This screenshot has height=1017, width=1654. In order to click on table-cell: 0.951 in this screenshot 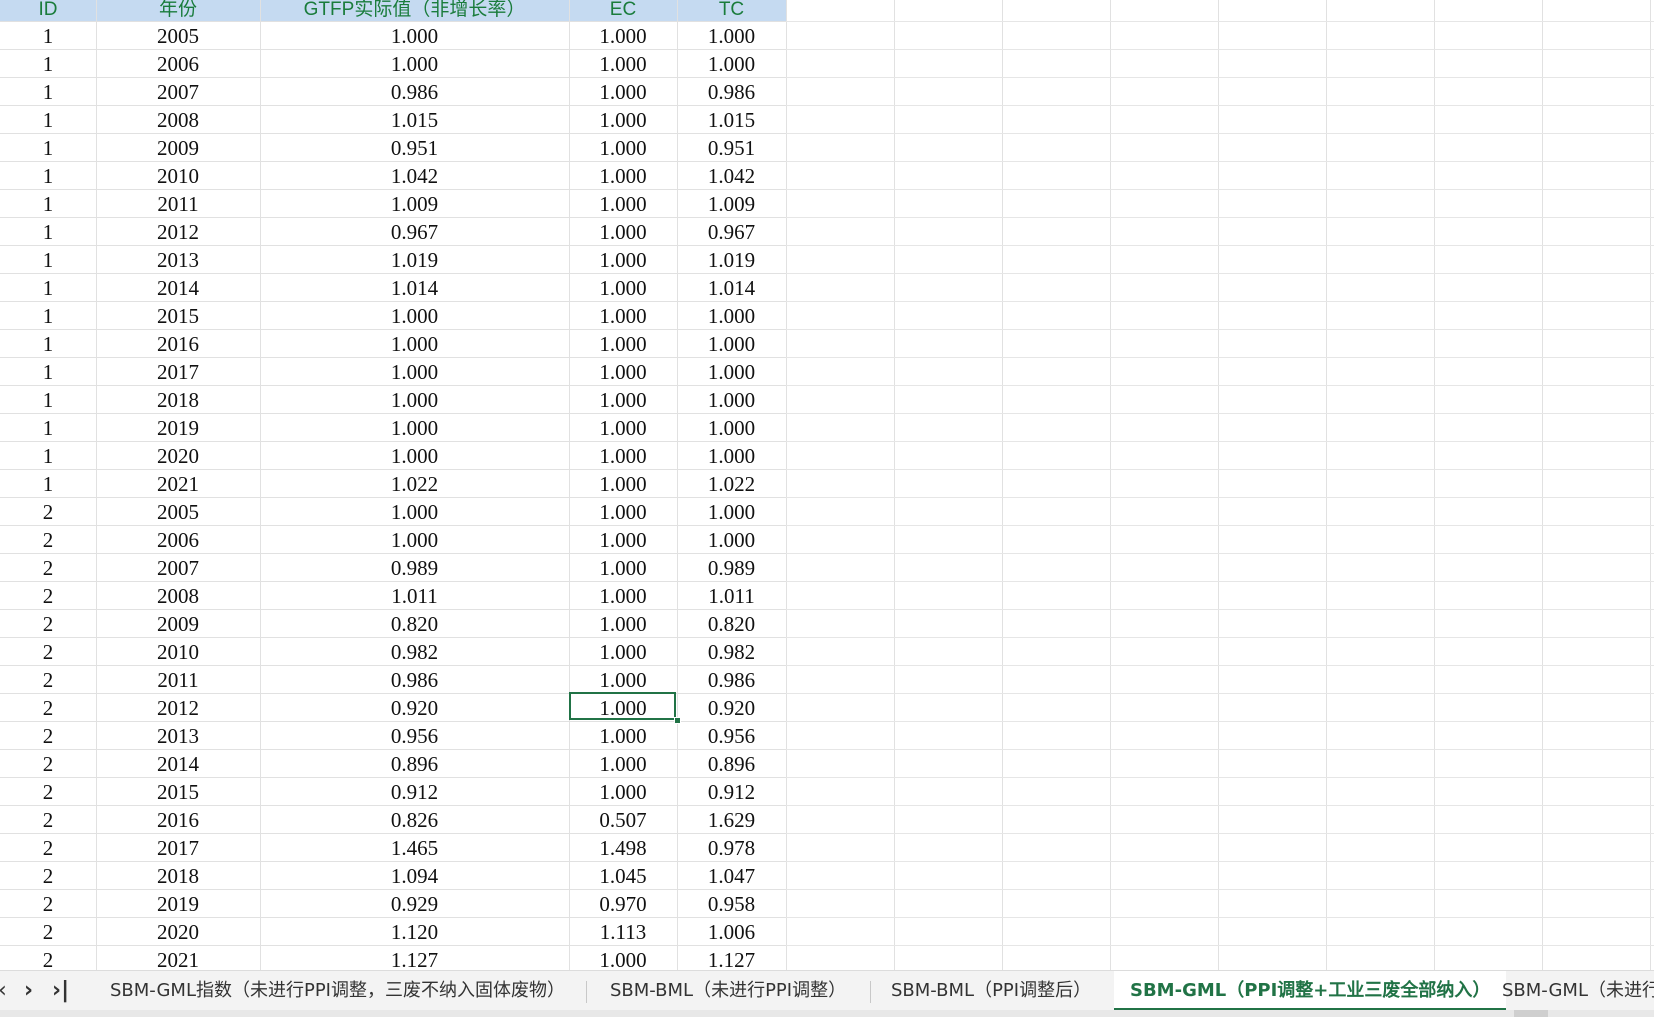, I will do `click(414, 147)`.